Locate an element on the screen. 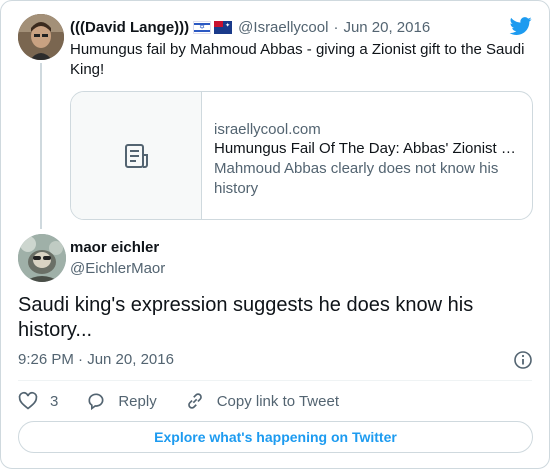 Image resolution: width=550 pixels, height=469 pixels. copy-link-button: Copy link to Tweet is located at coordinates (262, 401).